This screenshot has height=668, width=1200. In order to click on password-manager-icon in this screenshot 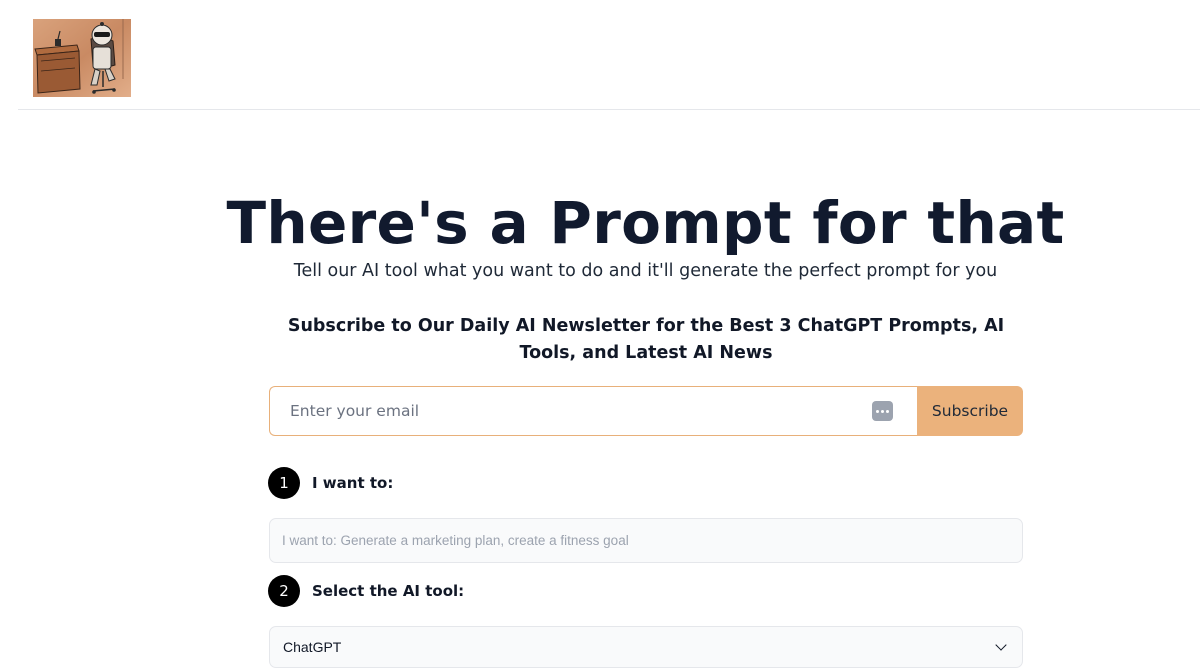, I will do `click(882, 411)`.